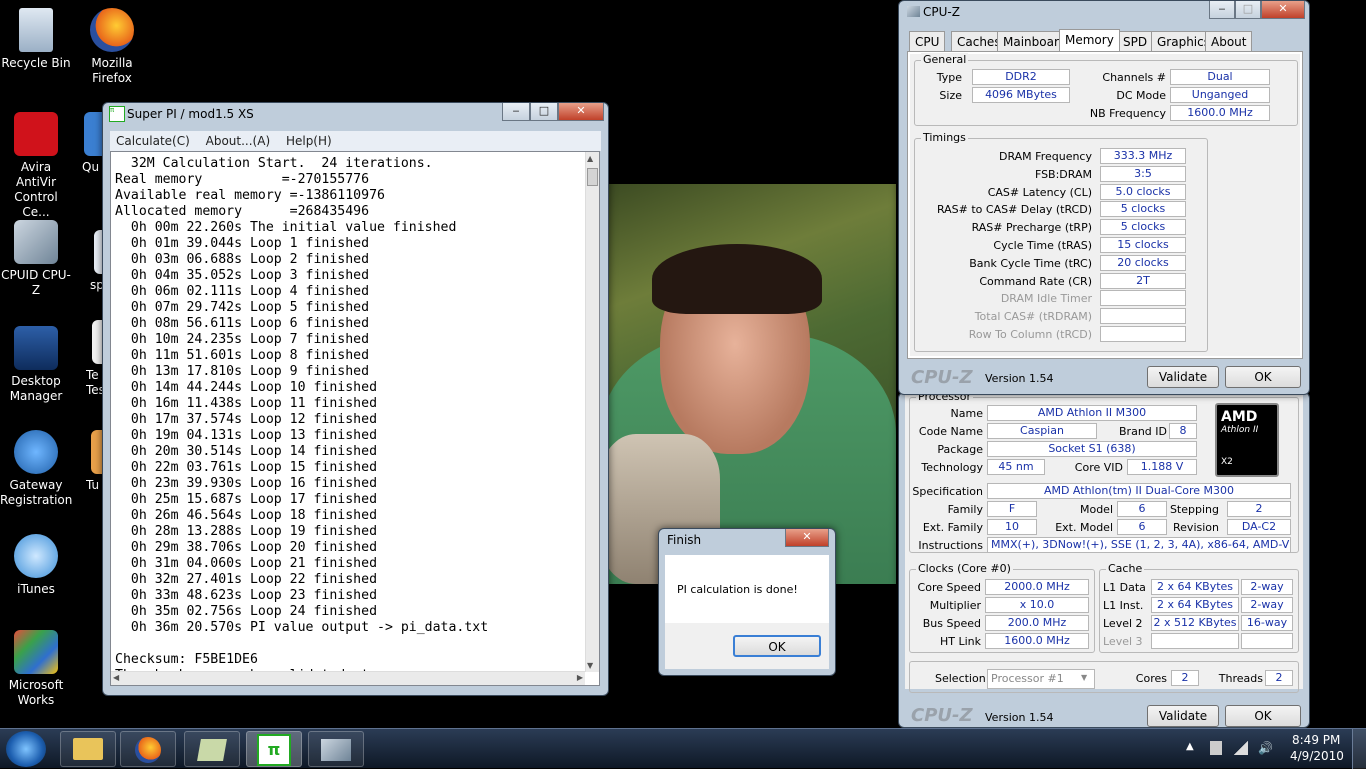 The width and height of the screenshot is (1366, 769). Describe the element at coordinates (238, 141) in the screenshot. I see `menu-about: About...(A)` at that location.